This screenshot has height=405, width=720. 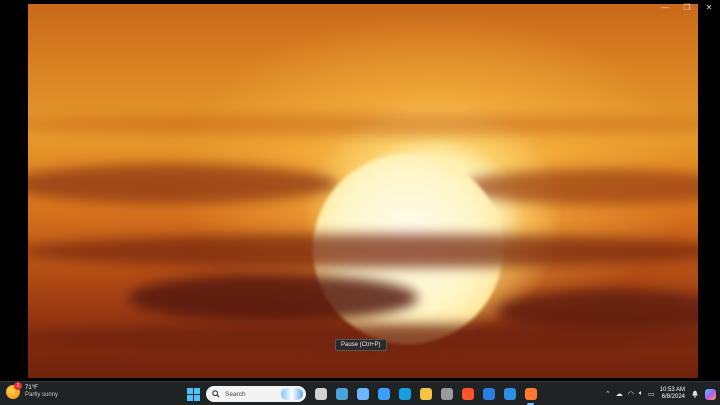 I want to click on close-button: ✕, so click(x=709, y=7).